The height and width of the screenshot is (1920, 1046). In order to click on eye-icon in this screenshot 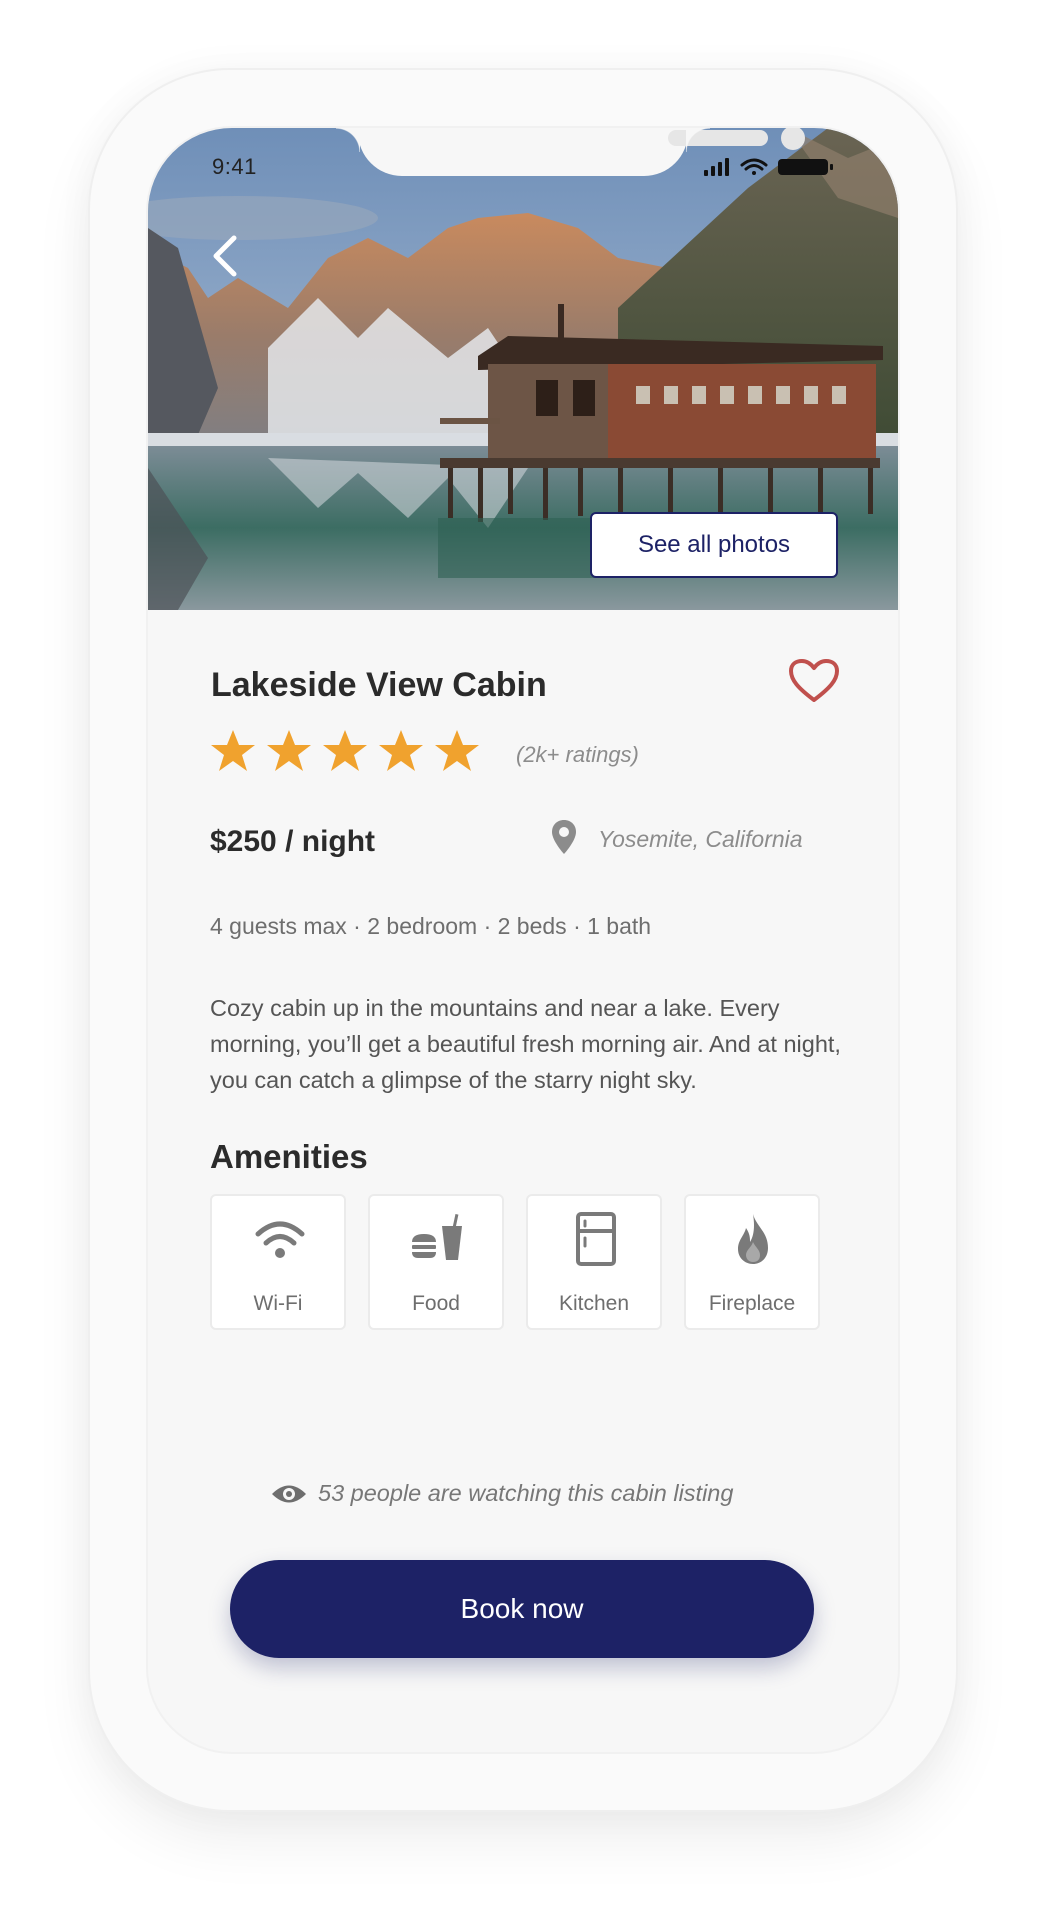, I will do `click(289, 1493)`.